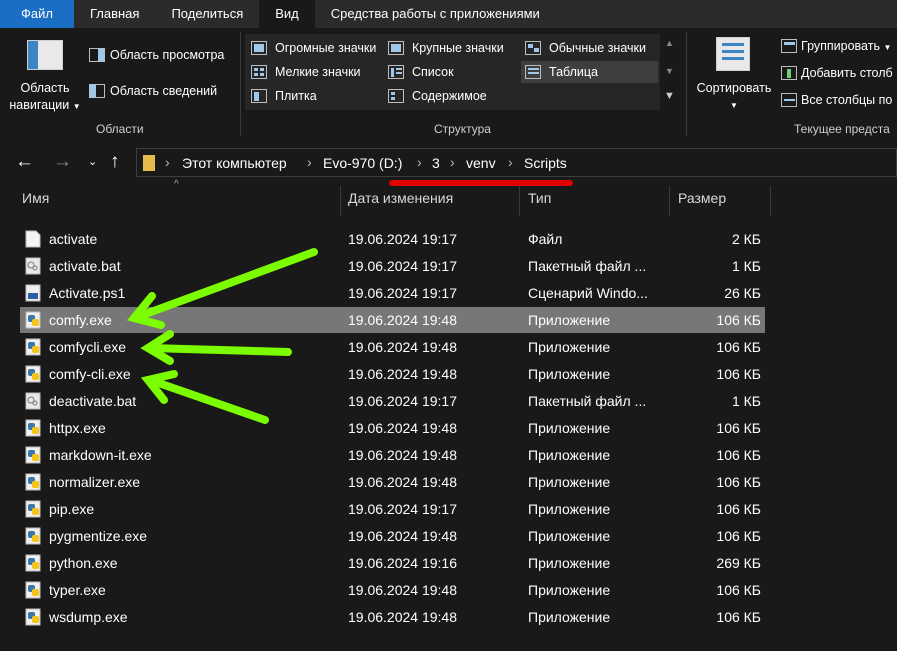 The image size is (897, 651). What do you see at coordinates (318, 72) in the screenshot?
I see `layout-small-icons: Мелкие значки` at bounding box center [318, 72].